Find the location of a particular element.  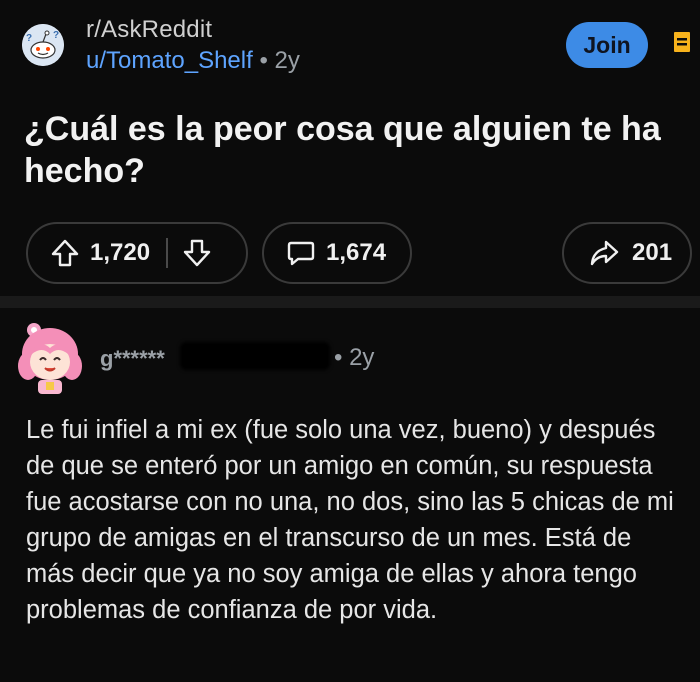

comment-bubble-icon is located at coordinates (301, 253).